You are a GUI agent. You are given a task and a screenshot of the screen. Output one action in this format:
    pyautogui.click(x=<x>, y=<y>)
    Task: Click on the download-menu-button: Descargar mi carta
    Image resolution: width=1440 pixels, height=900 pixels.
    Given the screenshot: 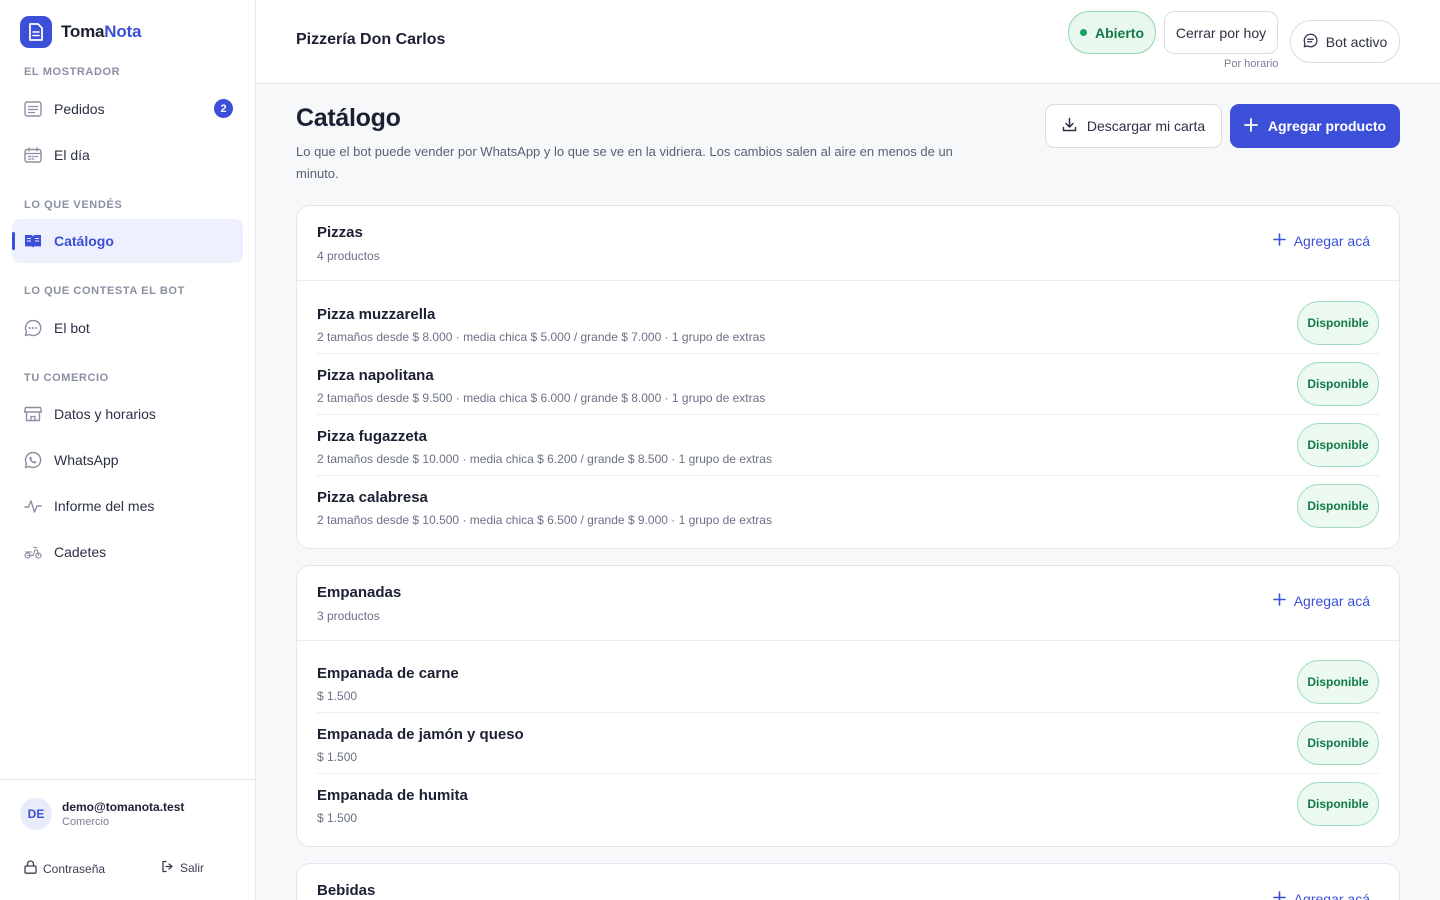 What is the action you would take?
    pyautogui.click(x=1133, y=126)
    